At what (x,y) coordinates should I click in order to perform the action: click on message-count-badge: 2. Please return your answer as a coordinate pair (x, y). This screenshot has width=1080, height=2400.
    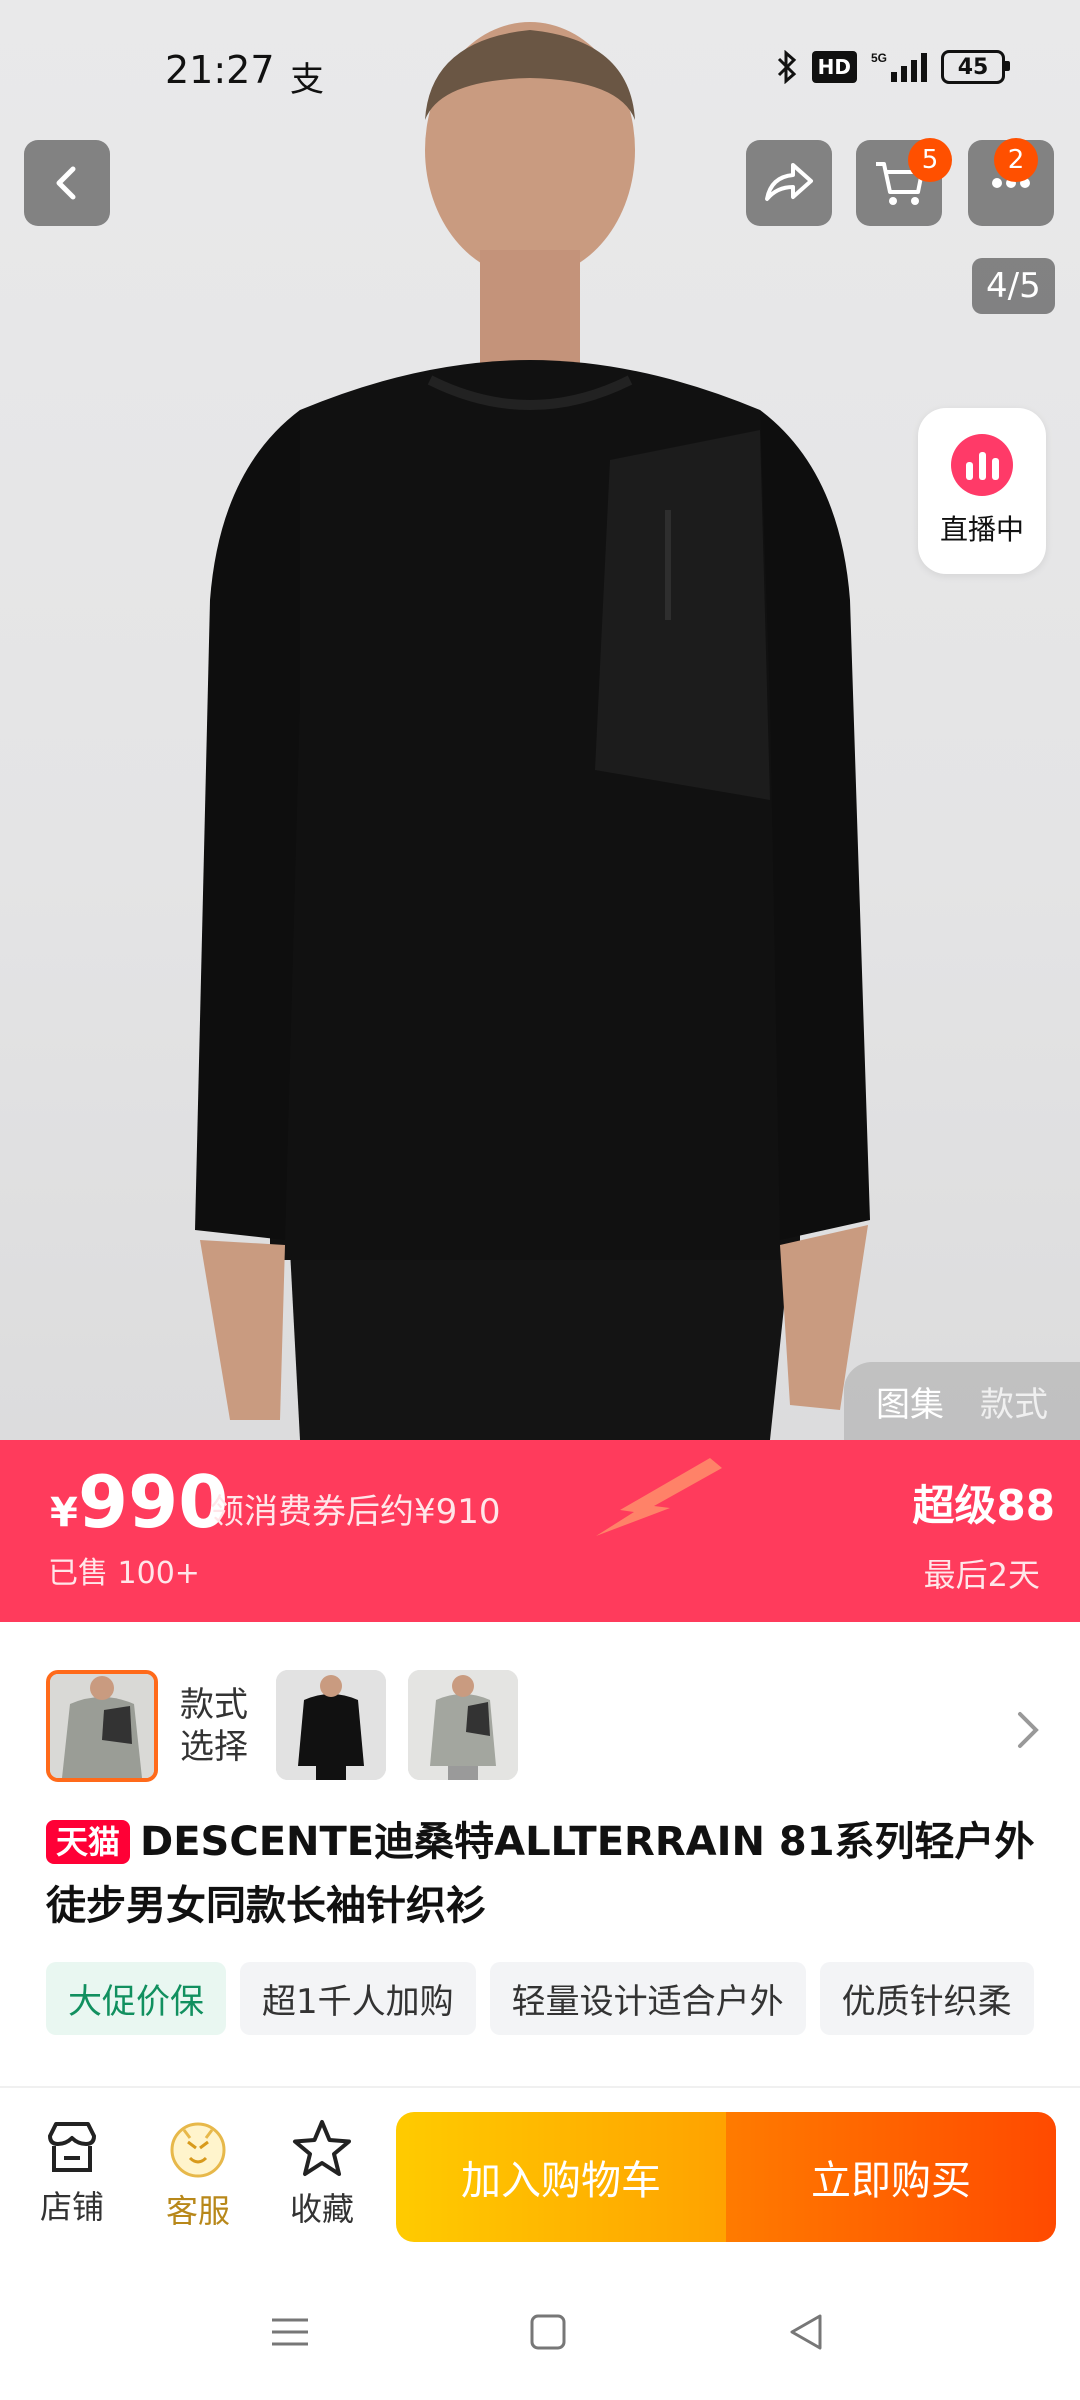
    Looking at the image, I should click on (1016, 160).